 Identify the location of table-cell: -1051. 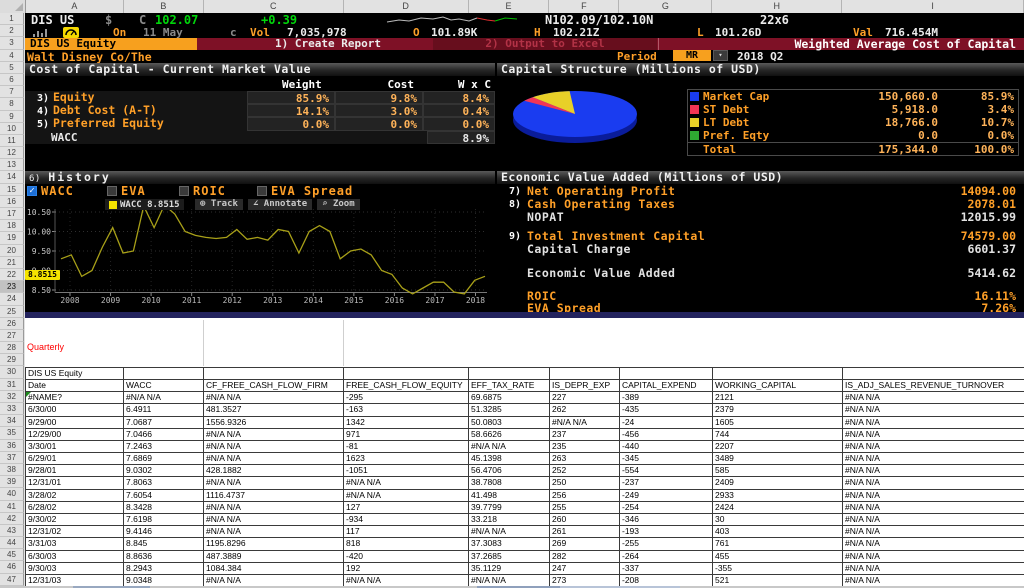
(406, 471).